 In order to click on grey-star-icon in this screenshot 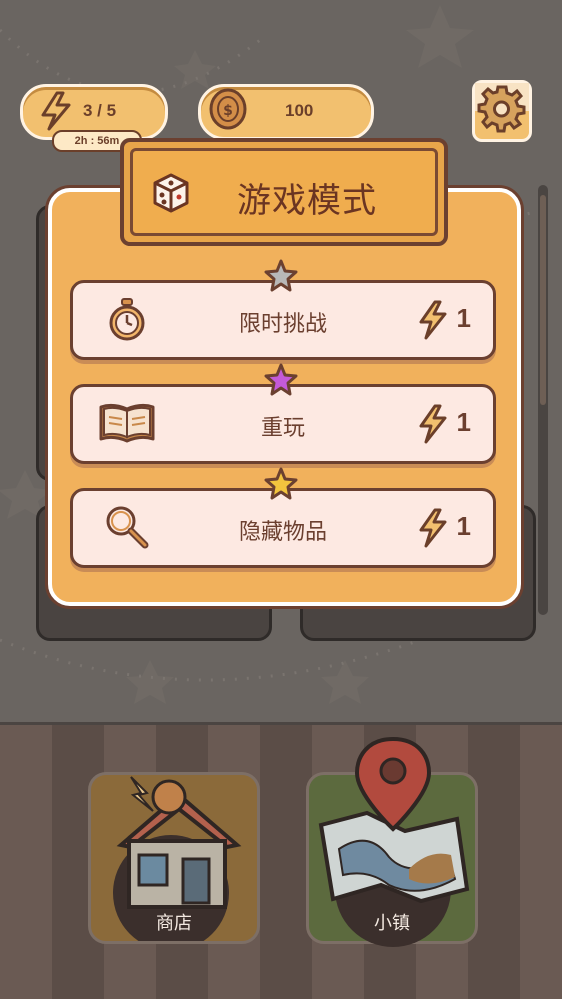, I will do `click(281, 275)`.